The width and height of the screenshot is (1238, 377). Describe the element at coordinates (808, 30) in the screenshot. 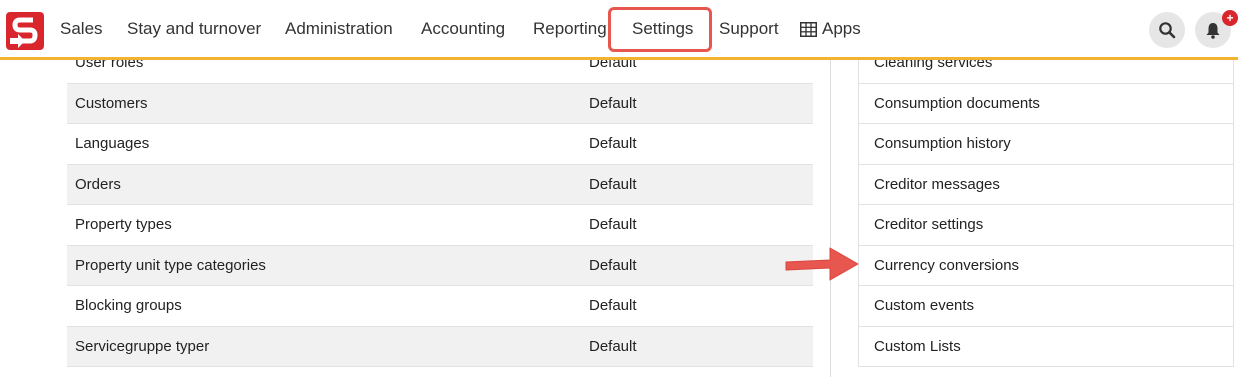

I see `grid-icon` at that location.